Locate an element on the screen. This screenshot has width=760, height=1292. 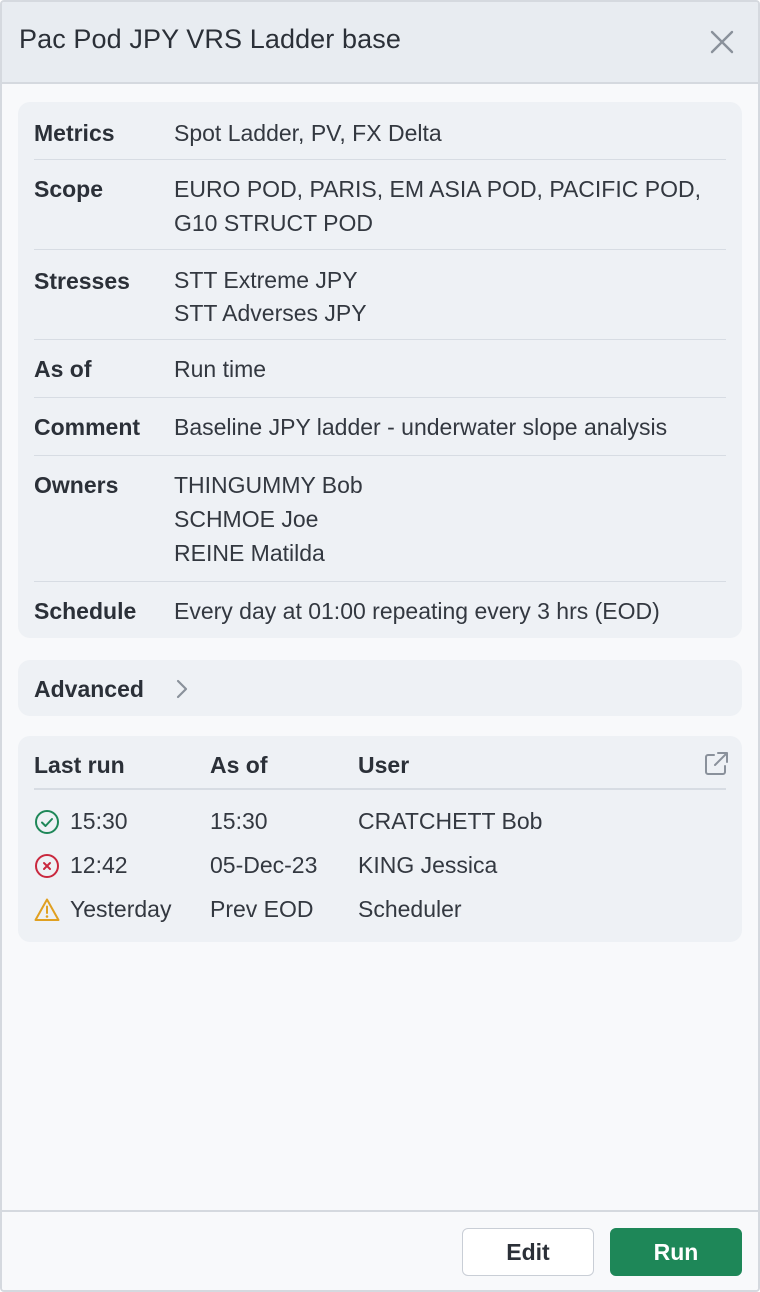
column-header-as-of: As of is located at coordinates (239, 765).